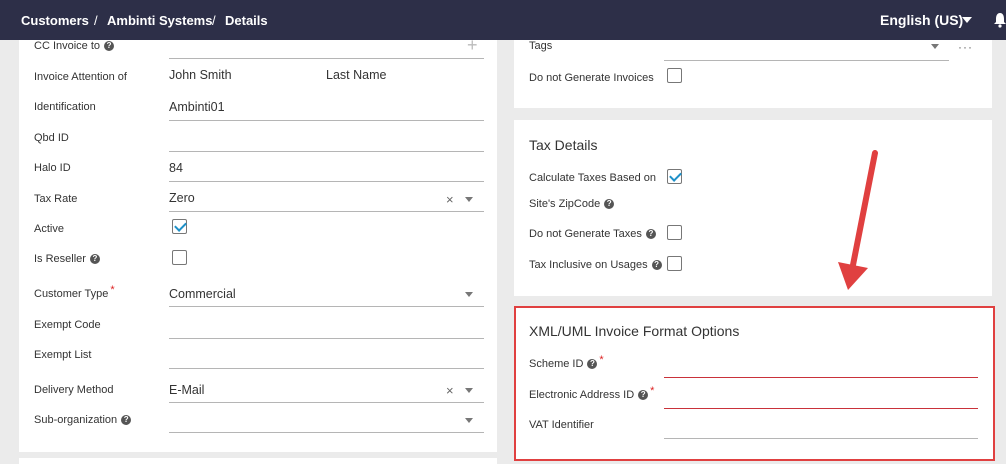  I want to click on last-name-input: Last Name, so click(356, 75).